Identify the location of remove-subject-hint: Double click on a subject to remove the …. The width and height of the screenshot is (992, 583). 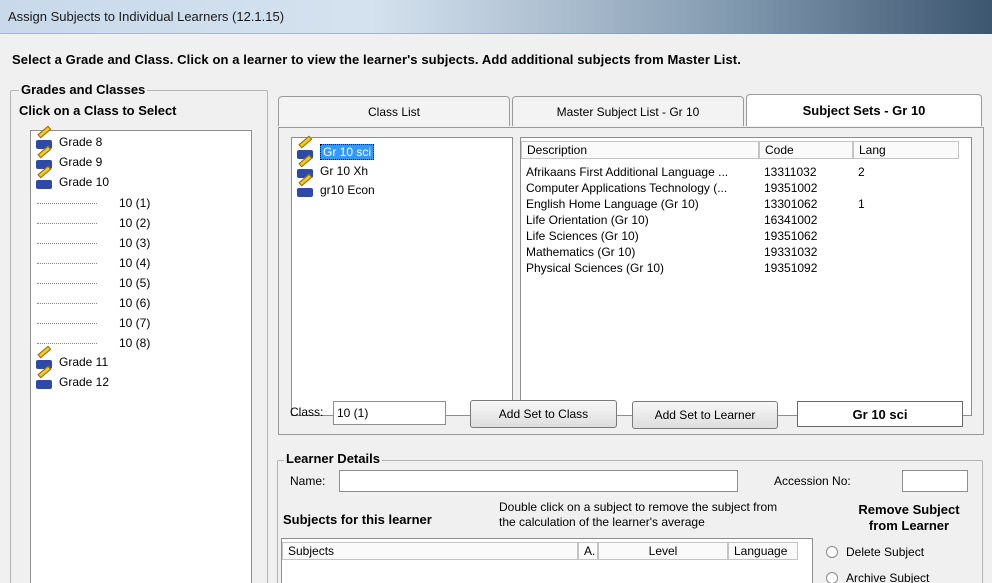
(638, 514).